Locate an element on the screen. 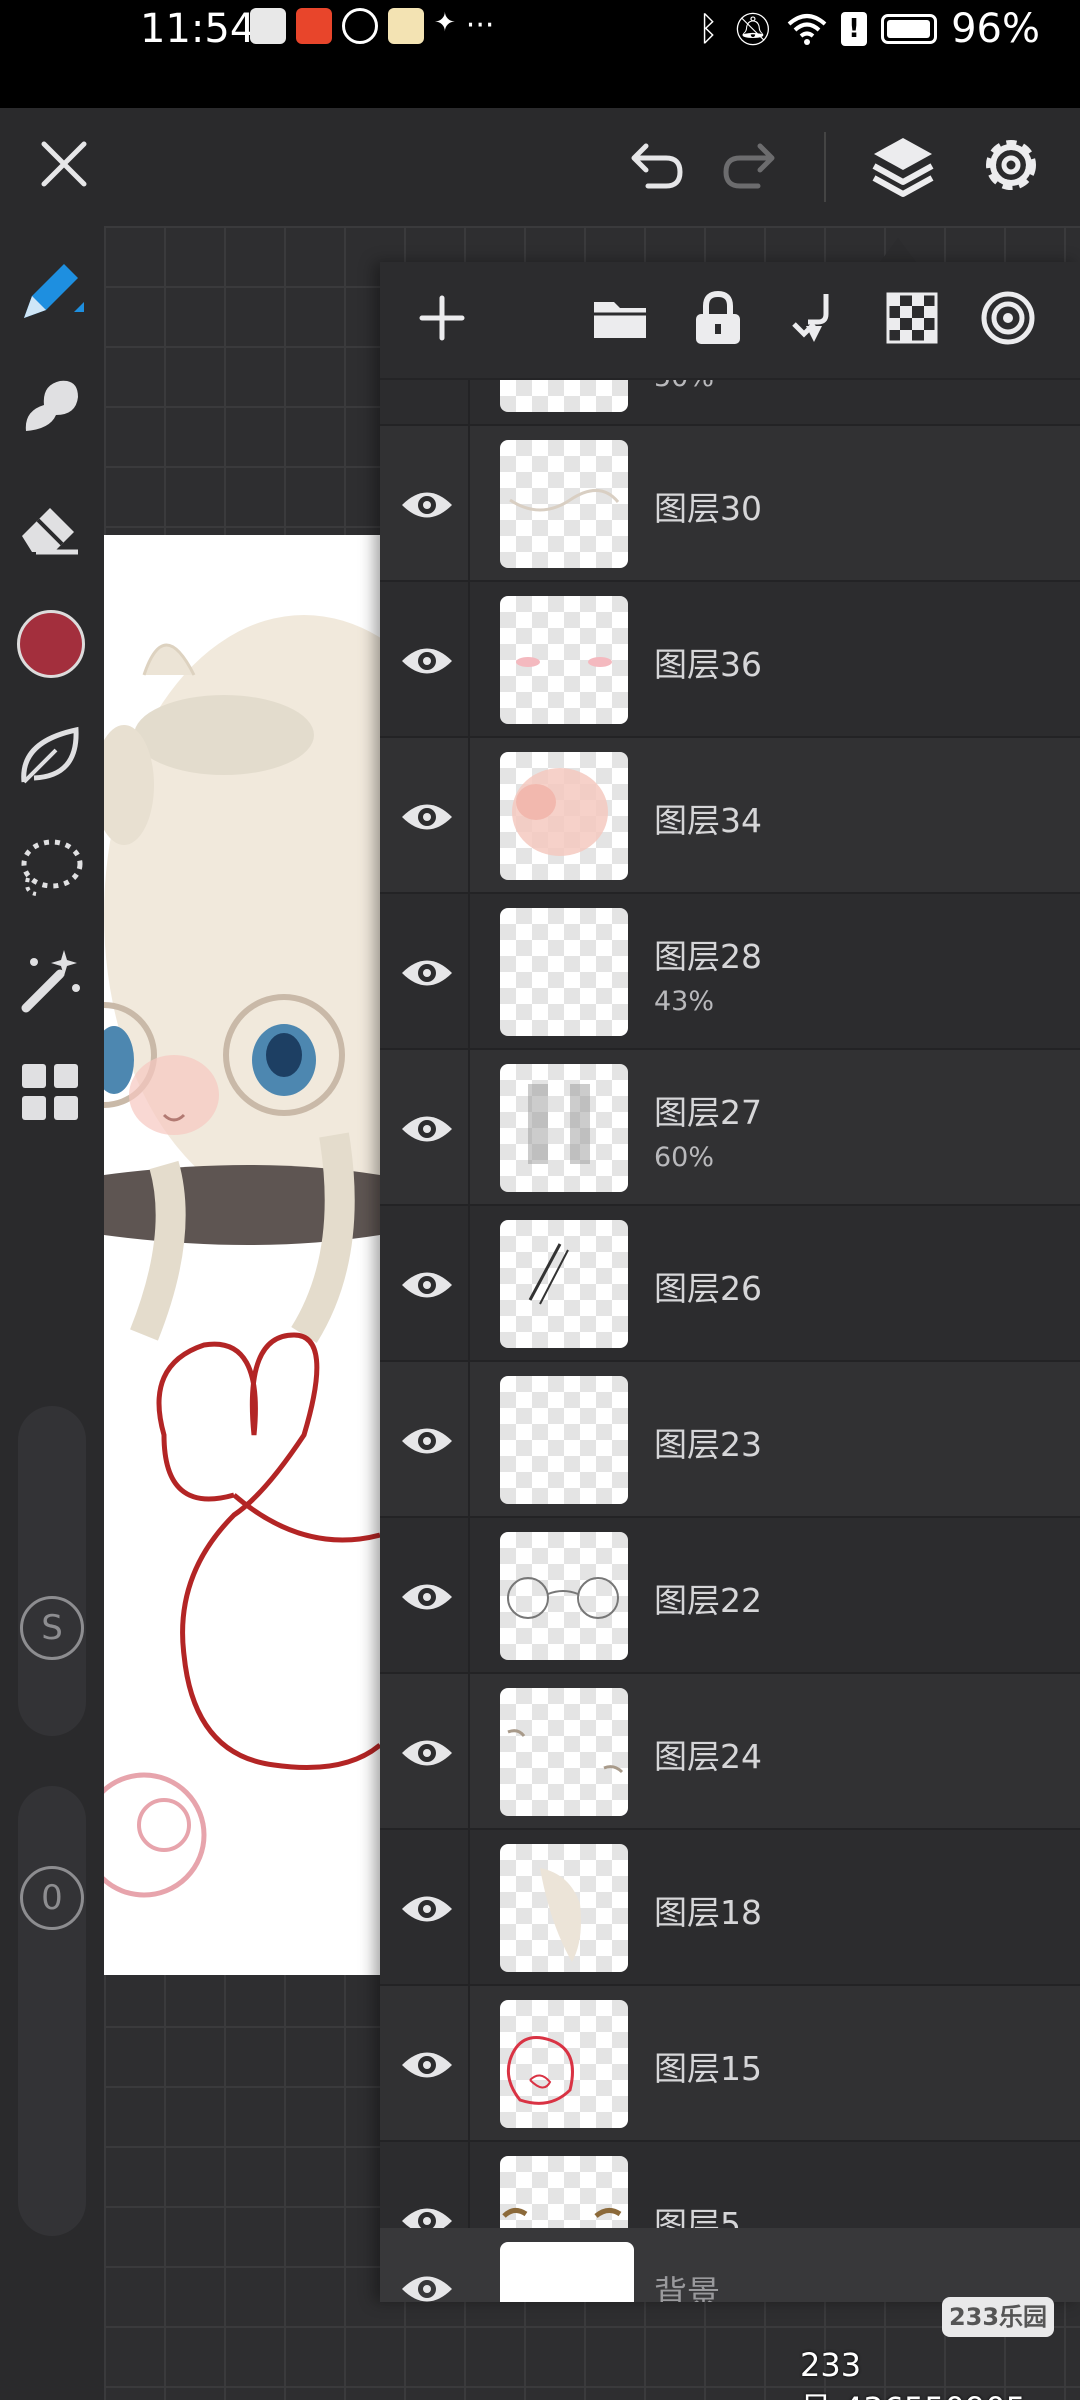 The image size is (1080, 2400). layer-name: 图层27 is located at coordinates (708, 1112).